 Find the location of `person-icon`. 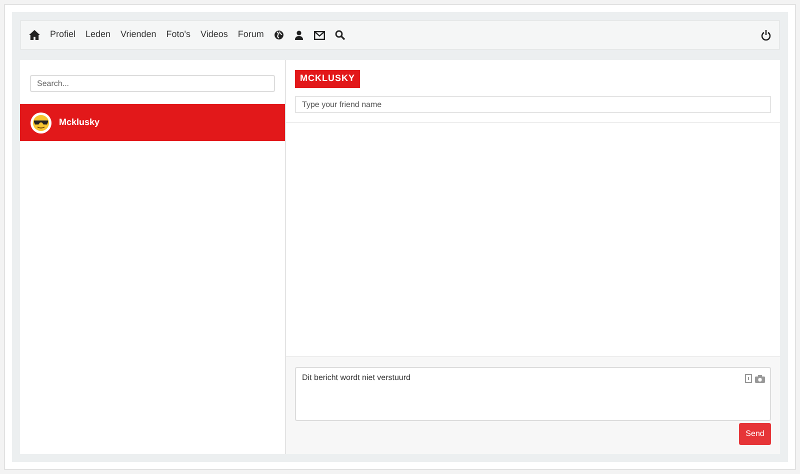

person-icon is located at coordinates (299, 35).